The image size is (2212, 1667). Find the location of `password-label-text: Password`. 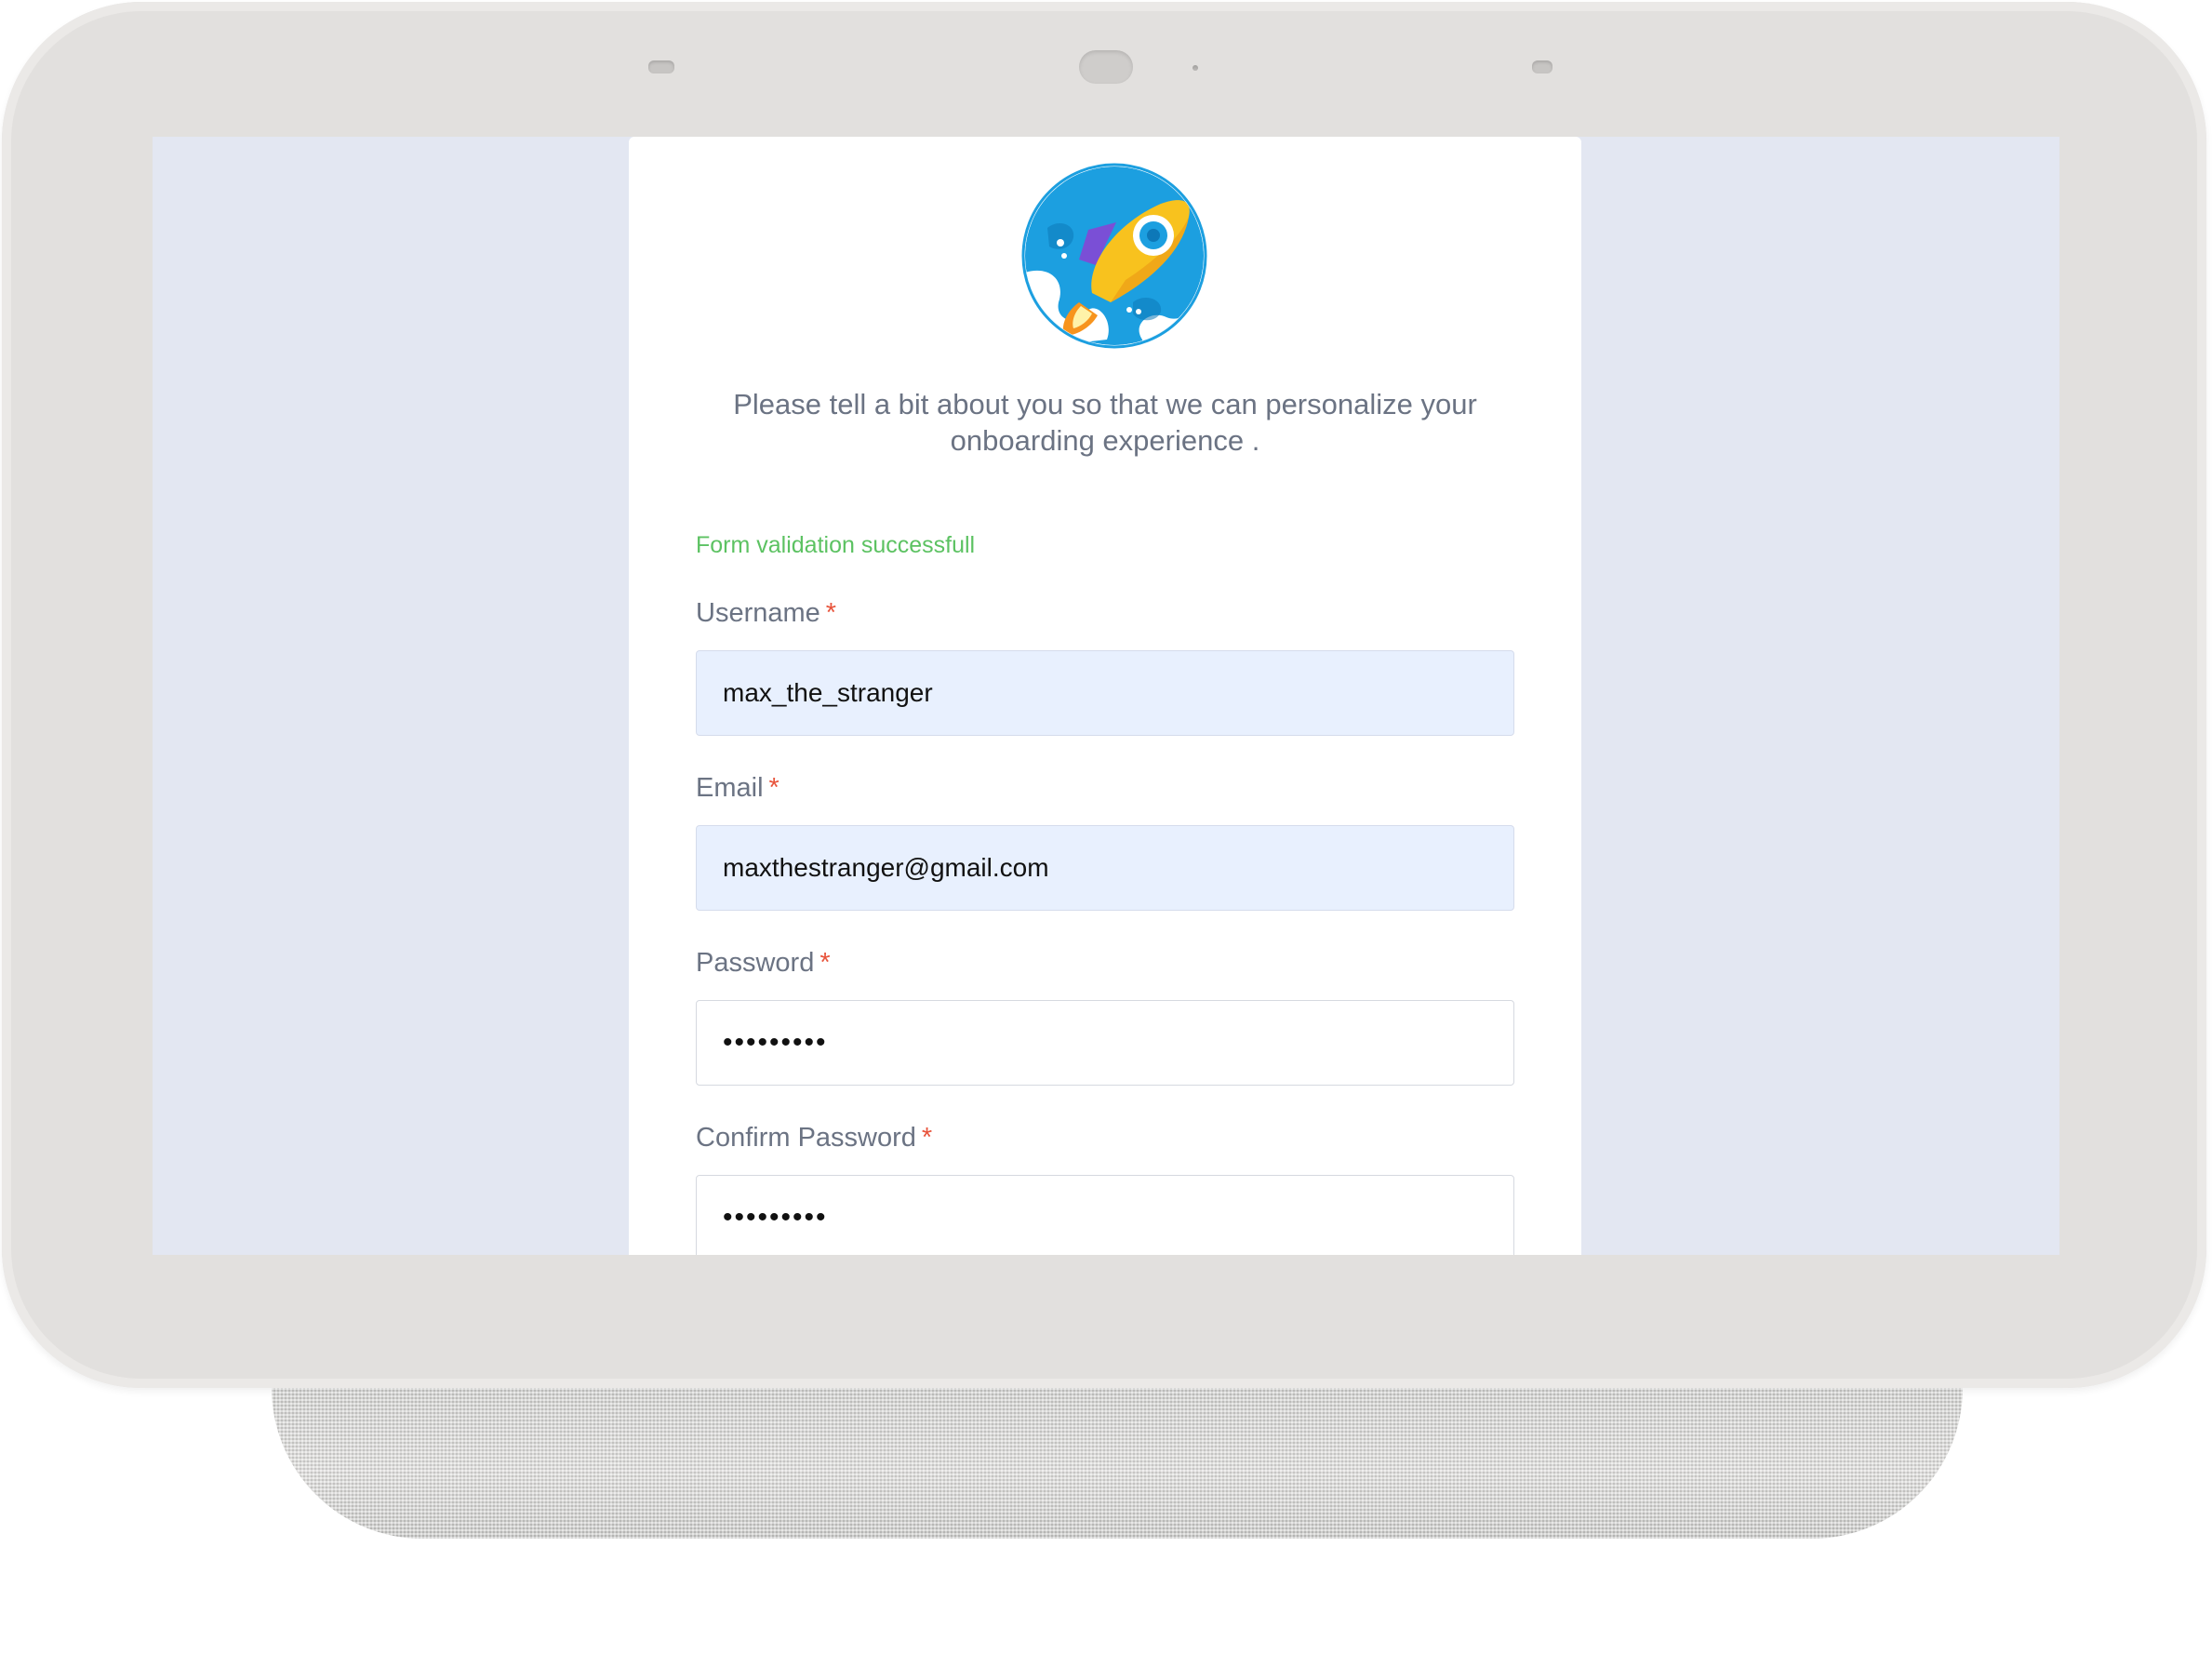

password-label-text: Password is located at coordinates (755, 963).